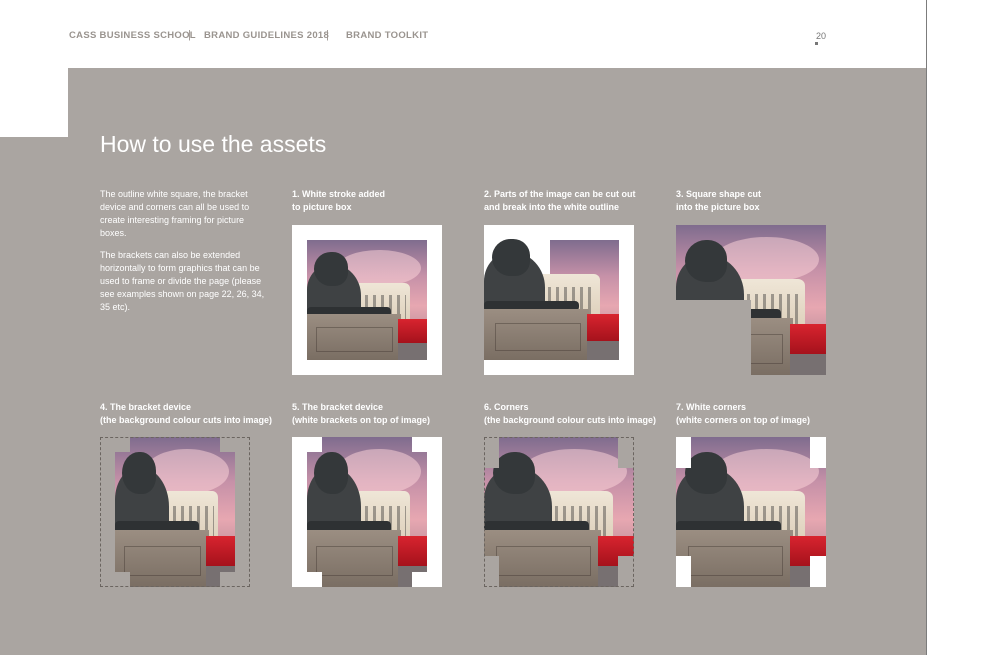 This screenshot has height=655, width=1000. I want to click on example-white-corners, so click(751, 512).